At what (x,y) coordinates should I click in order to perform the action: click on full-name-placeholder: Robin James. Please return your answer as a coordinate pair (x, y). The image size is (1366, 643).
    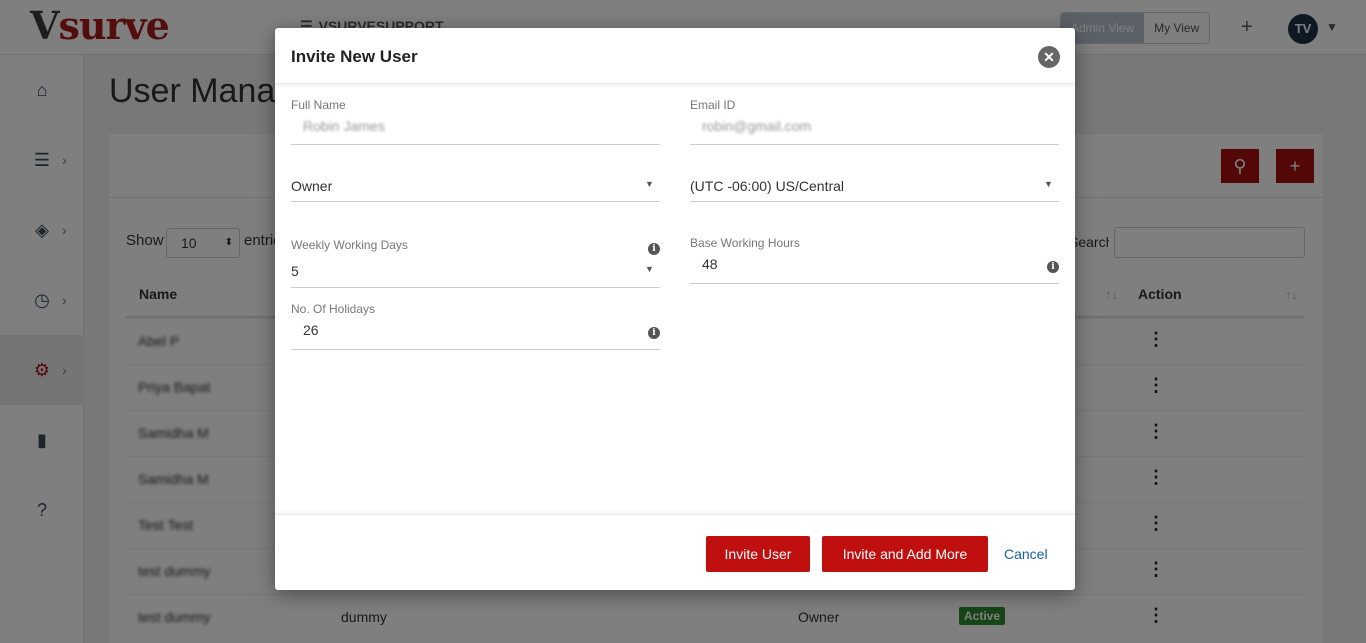
    Looking at the image, I should click on (344, 126).